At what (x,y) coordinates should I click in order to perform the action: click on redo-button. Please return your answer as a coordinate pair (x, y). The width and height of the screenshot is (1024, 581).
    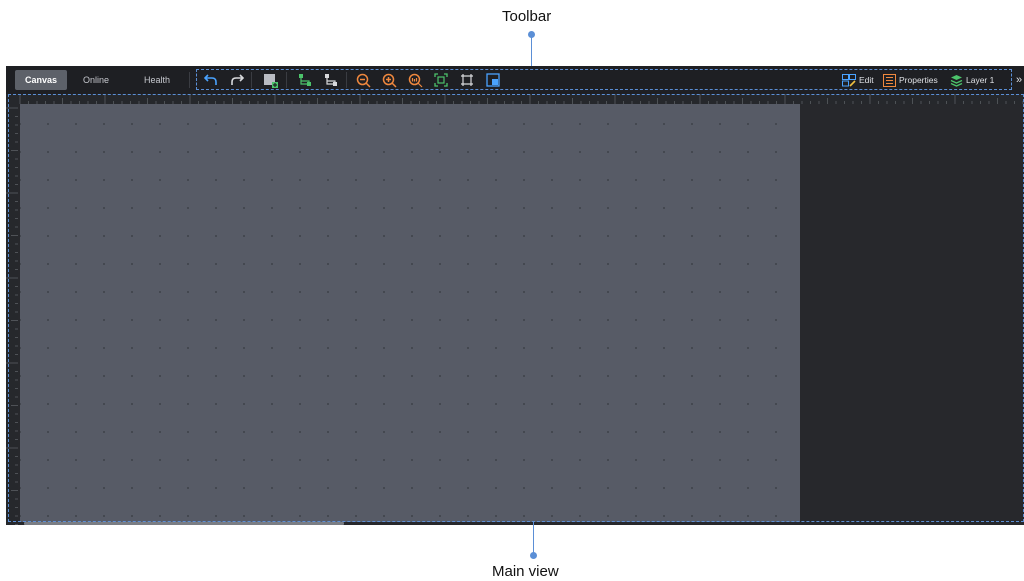
    Looking at the image, I should click on (237, 80).